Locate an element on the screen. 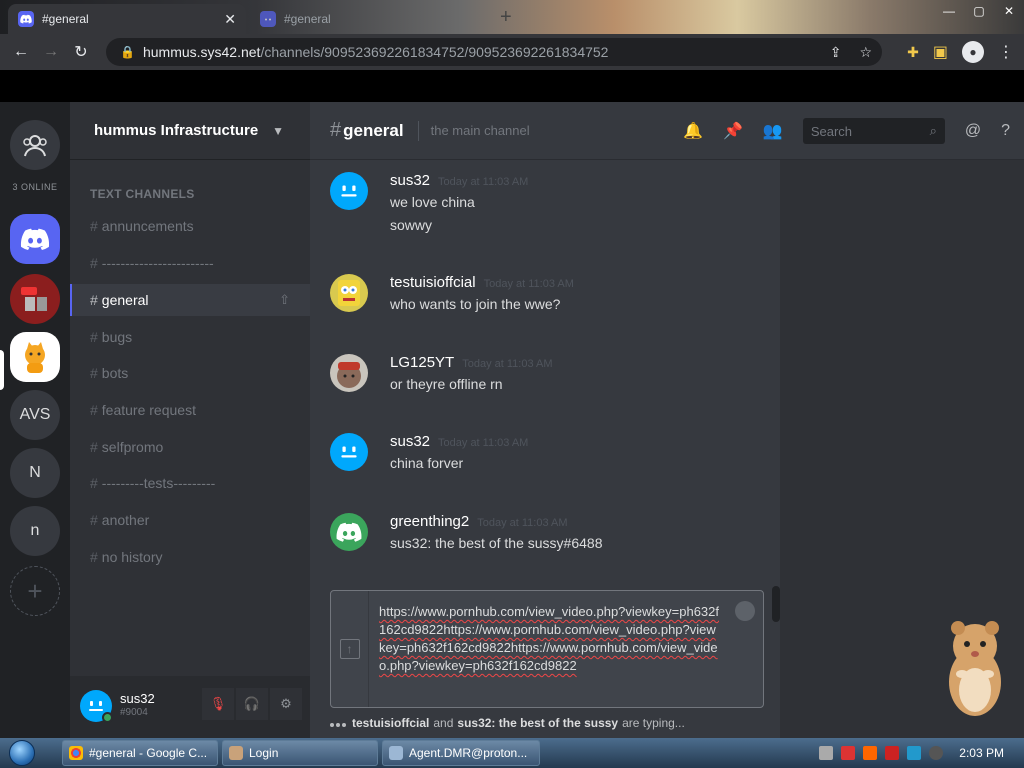  upload-button: ↑ is located at coordinates (350, 649).